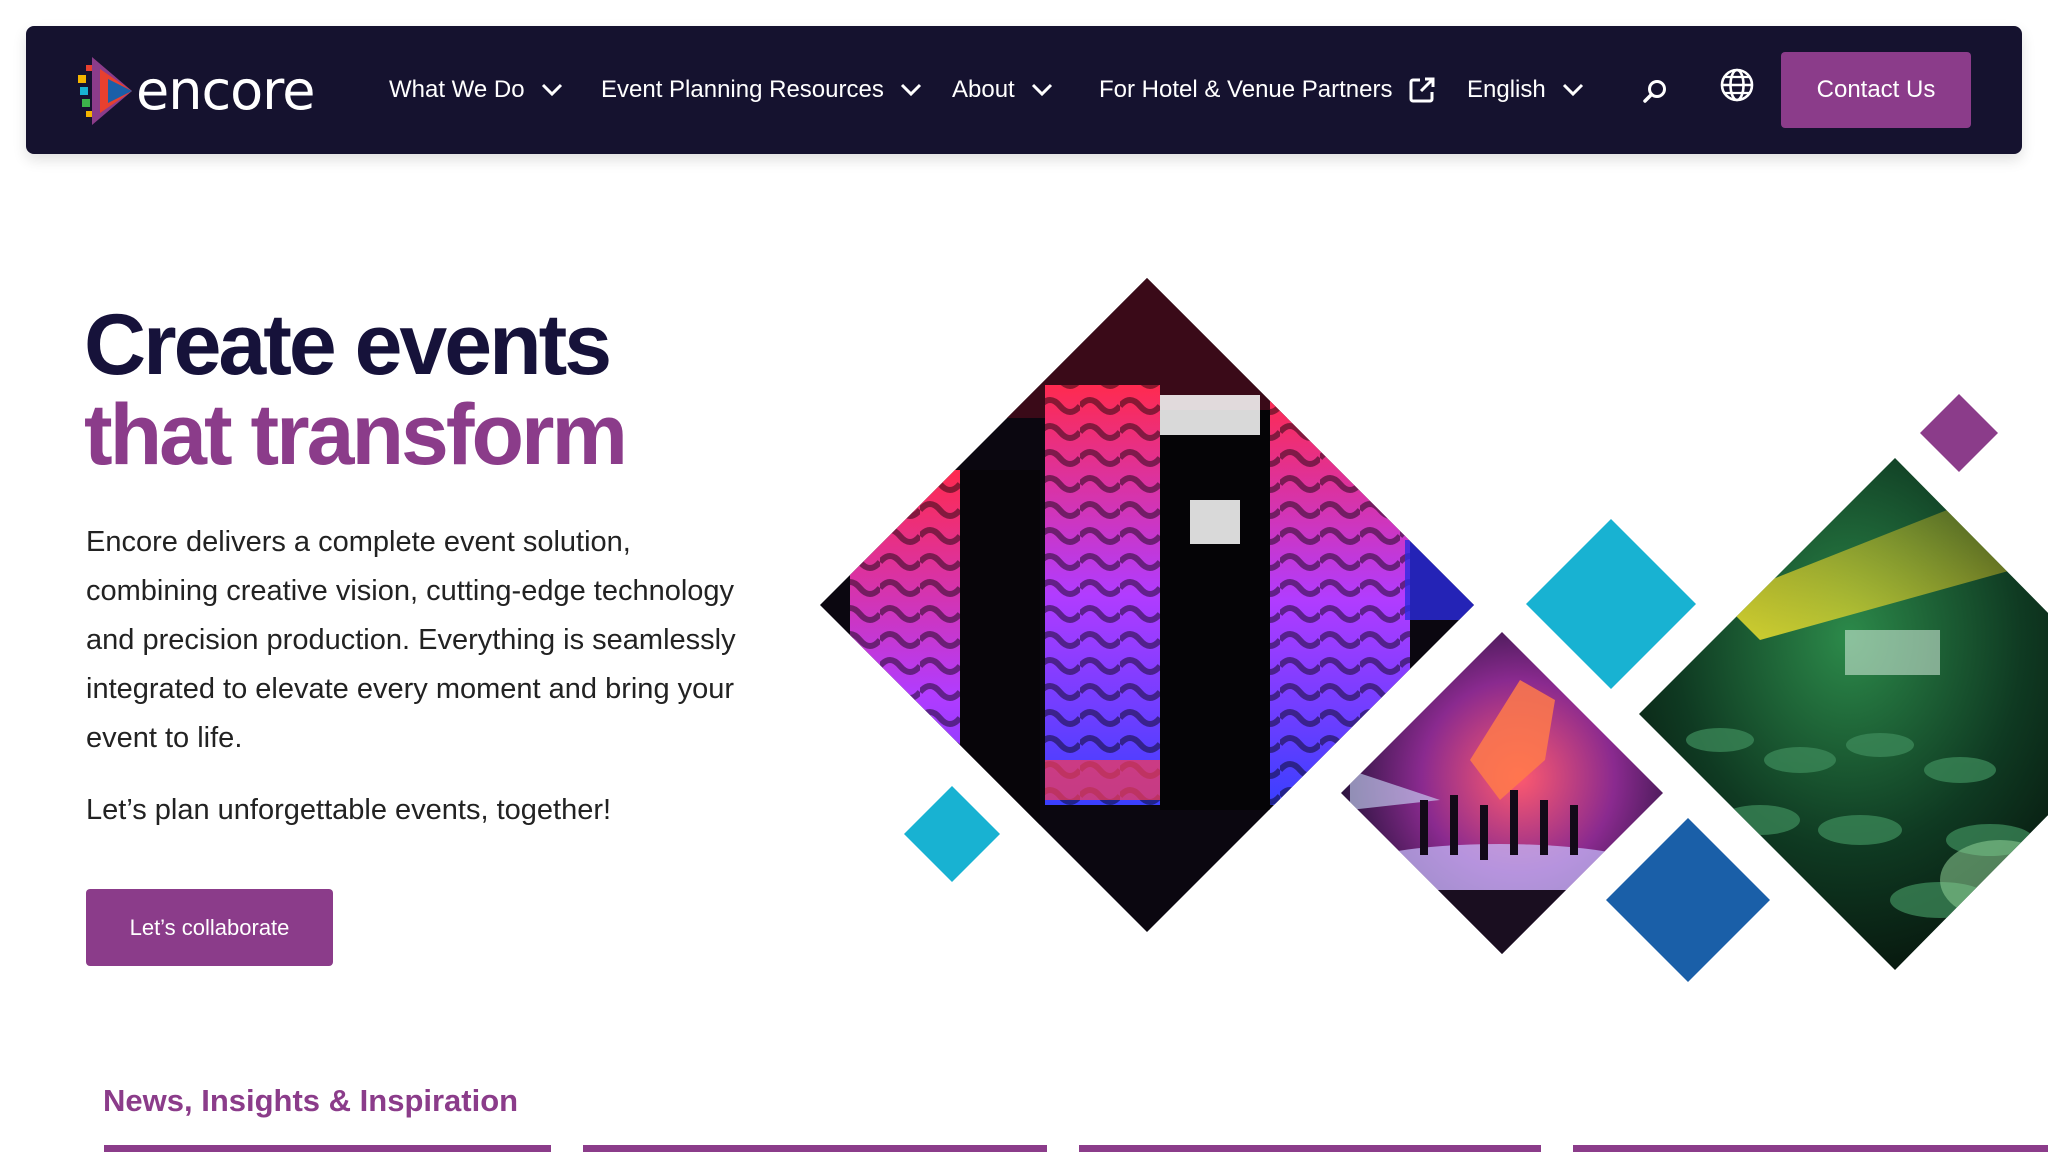  I want to click on decorative-diamond-purple, so click(1959, 433).